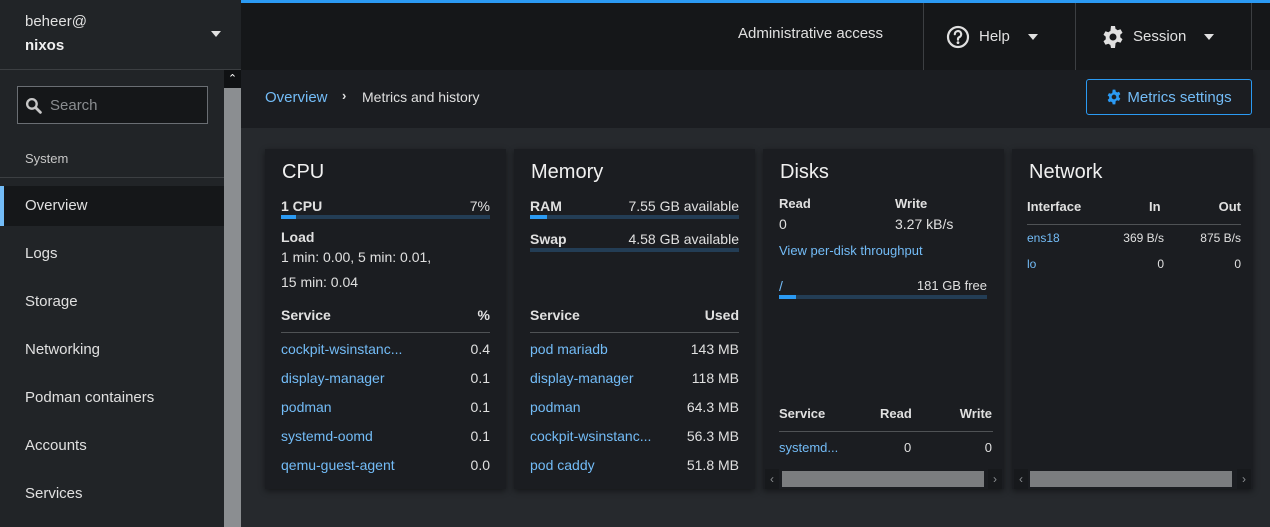 The height and width of the screenshot is (527, 1270). I want to click on per-disk-throughput-link: View per-disk throughput, so click(851, 250).